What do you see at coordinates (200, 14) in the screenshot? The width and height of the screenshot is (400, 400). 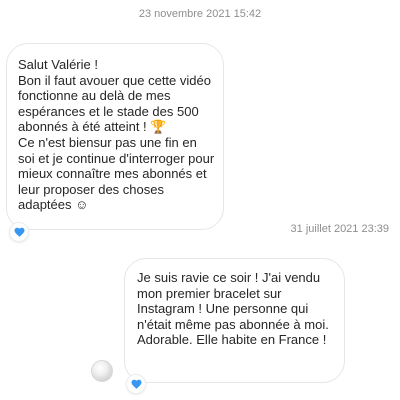 I see `message-timestamp: 23 novembre 2021 15:42` at bounding box center [200, 14].